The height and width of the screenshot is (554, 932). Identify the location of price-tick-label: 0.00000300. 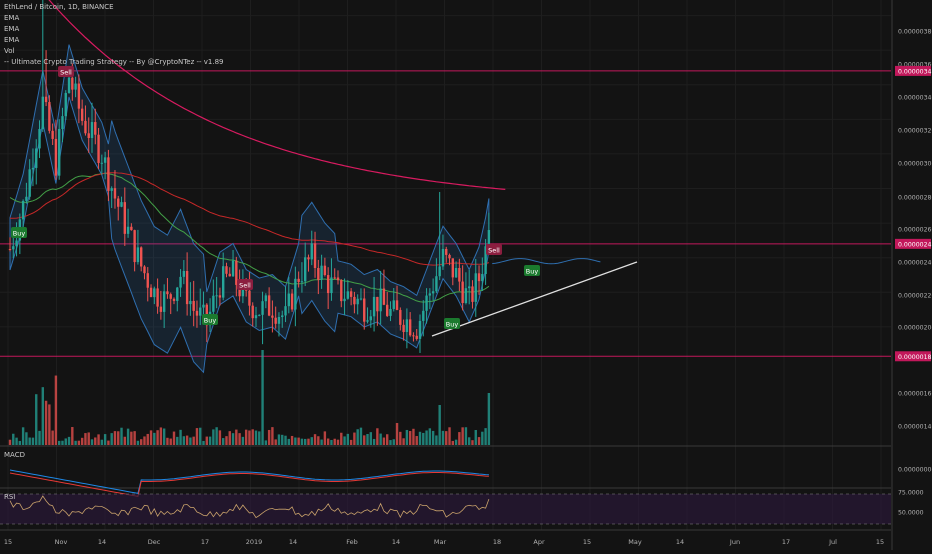
(915, 164).